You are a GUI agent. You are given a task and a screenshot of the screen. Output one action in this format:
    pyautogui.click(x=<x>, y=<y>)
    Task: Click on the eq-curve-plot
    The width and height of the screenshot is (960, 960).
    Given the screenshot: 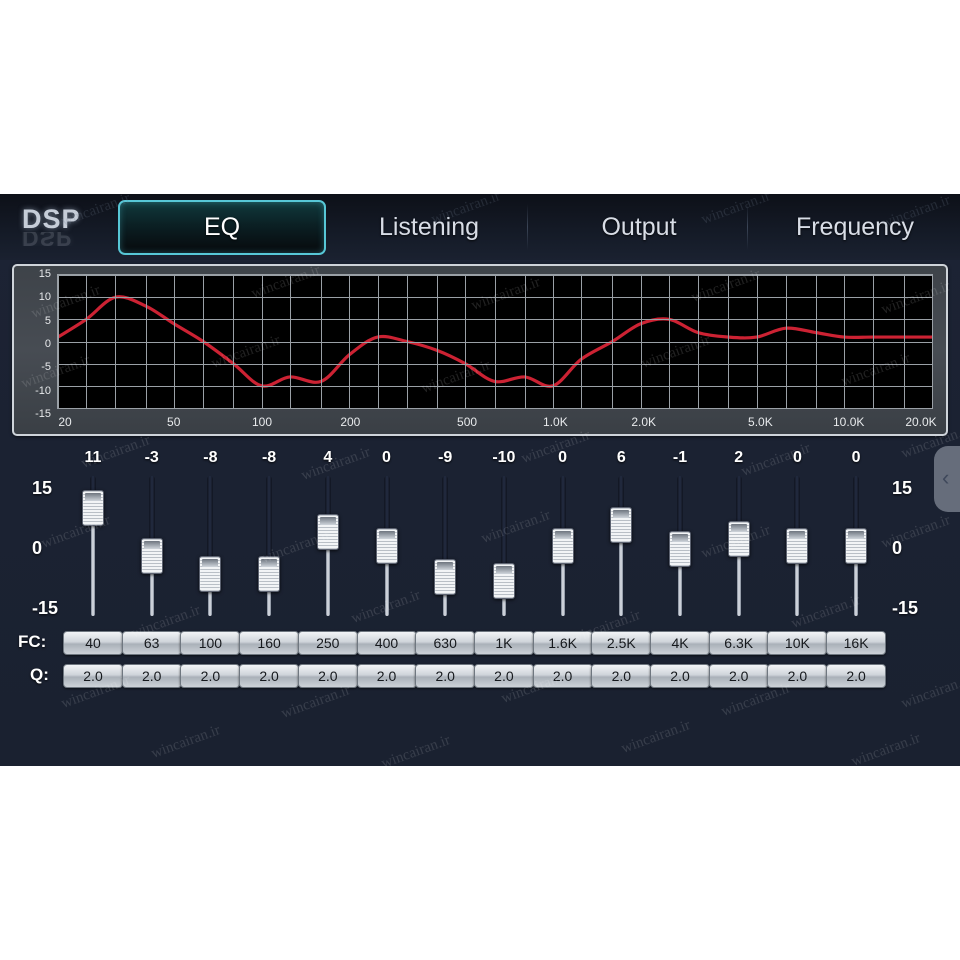 What is the action you would take?
    pyautogui.click(x=495, y=341)
    